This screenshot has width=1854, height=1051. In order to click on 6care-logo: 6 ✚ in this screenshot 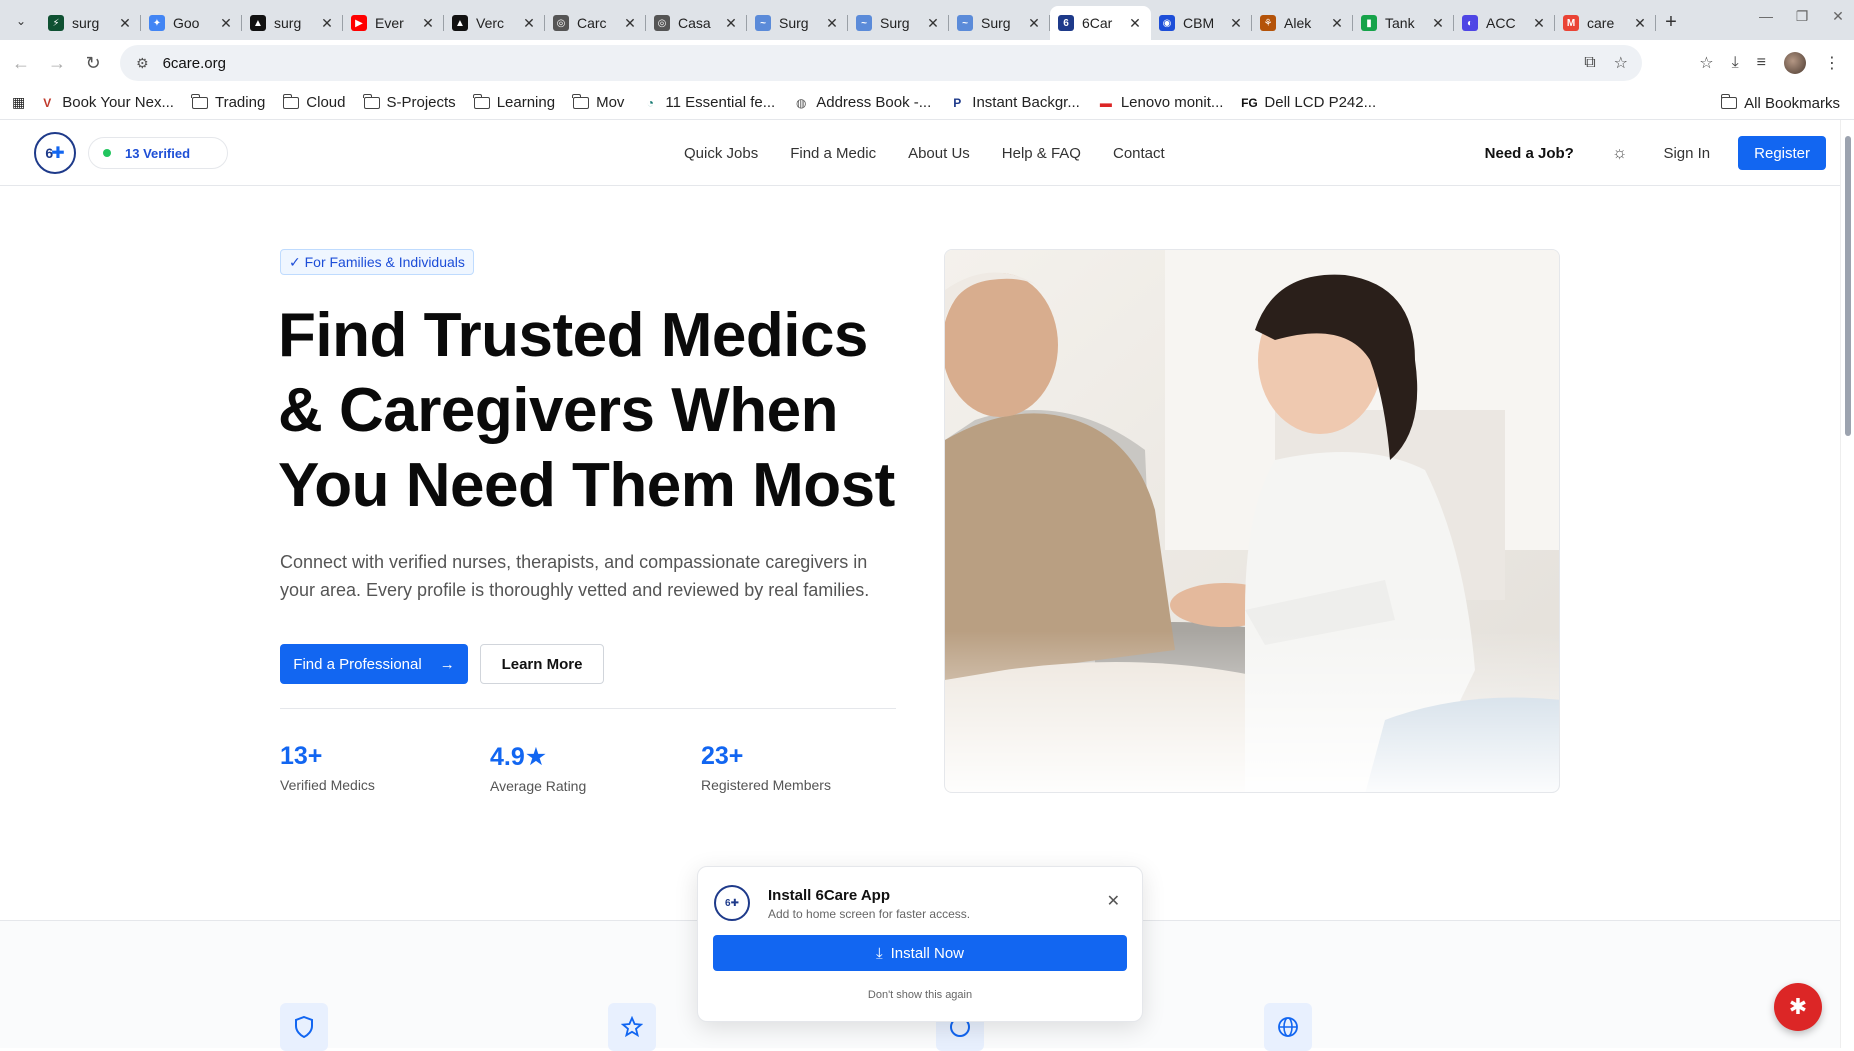, I will do `click(55, 153)`.